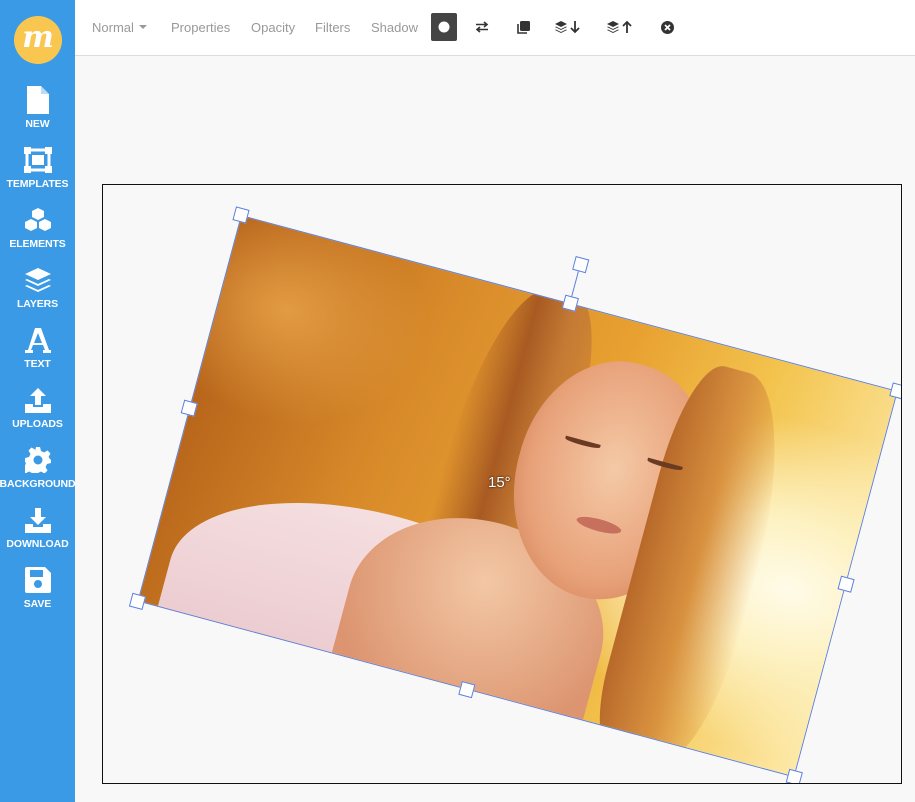  I want to click on shadow-label: Shadow, so click(394, 27).